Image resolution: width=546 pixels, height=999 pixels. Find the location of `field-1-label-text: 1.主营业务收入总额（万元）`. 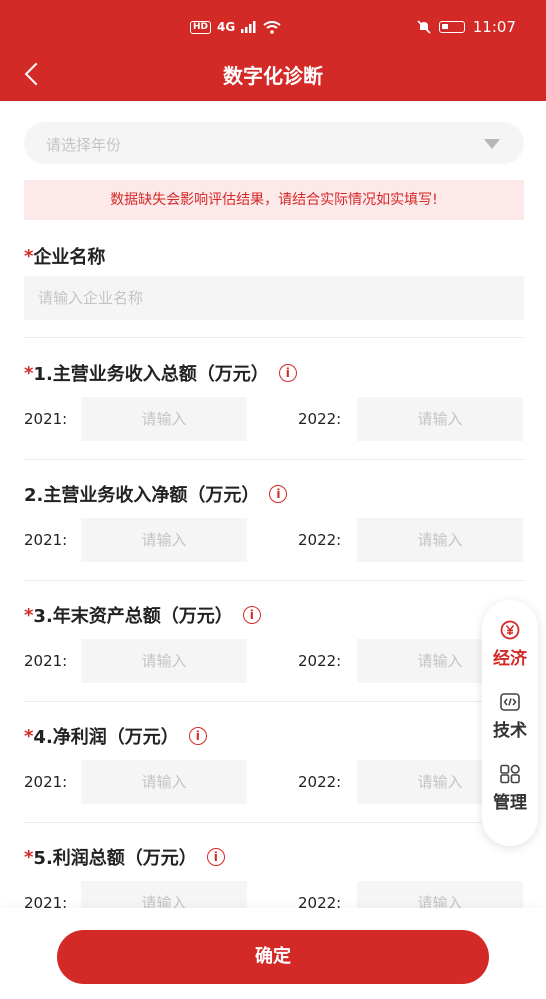

field-1-label-text: 1.主营业务收入总额（万元） is located at coordinates (151, 374).